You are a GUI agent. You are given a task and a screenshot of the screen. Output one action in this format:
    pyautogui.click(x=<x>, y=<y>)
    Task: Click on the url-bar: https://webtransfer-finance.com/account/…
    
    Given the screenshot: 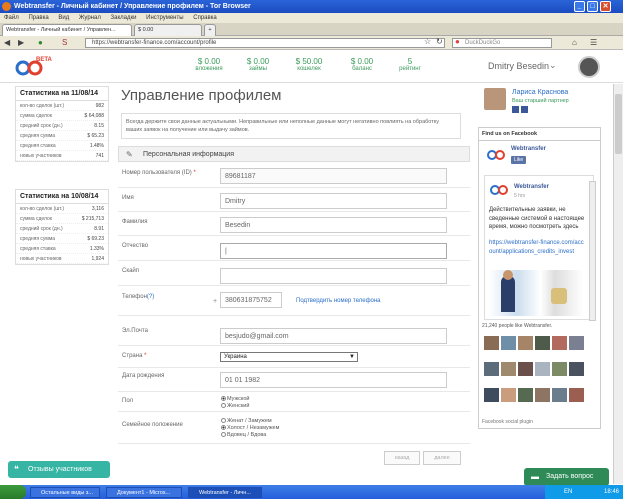 What is the action you would take?
    pyautogui.click(x=265, y=43)
    